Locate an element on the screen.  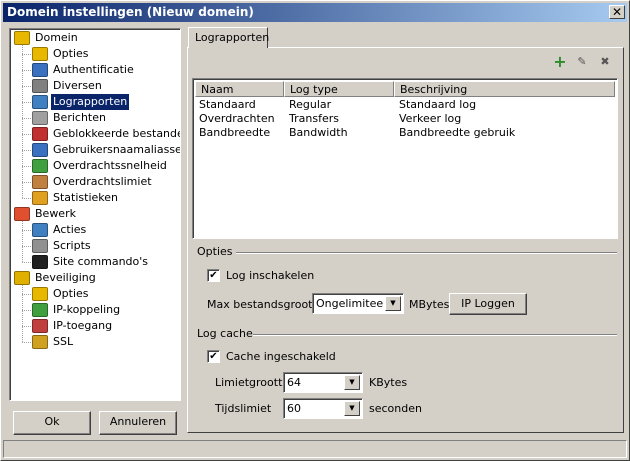
tree-item-ip-koppeling: IP-koppeling is located at coordinates (77, 310).